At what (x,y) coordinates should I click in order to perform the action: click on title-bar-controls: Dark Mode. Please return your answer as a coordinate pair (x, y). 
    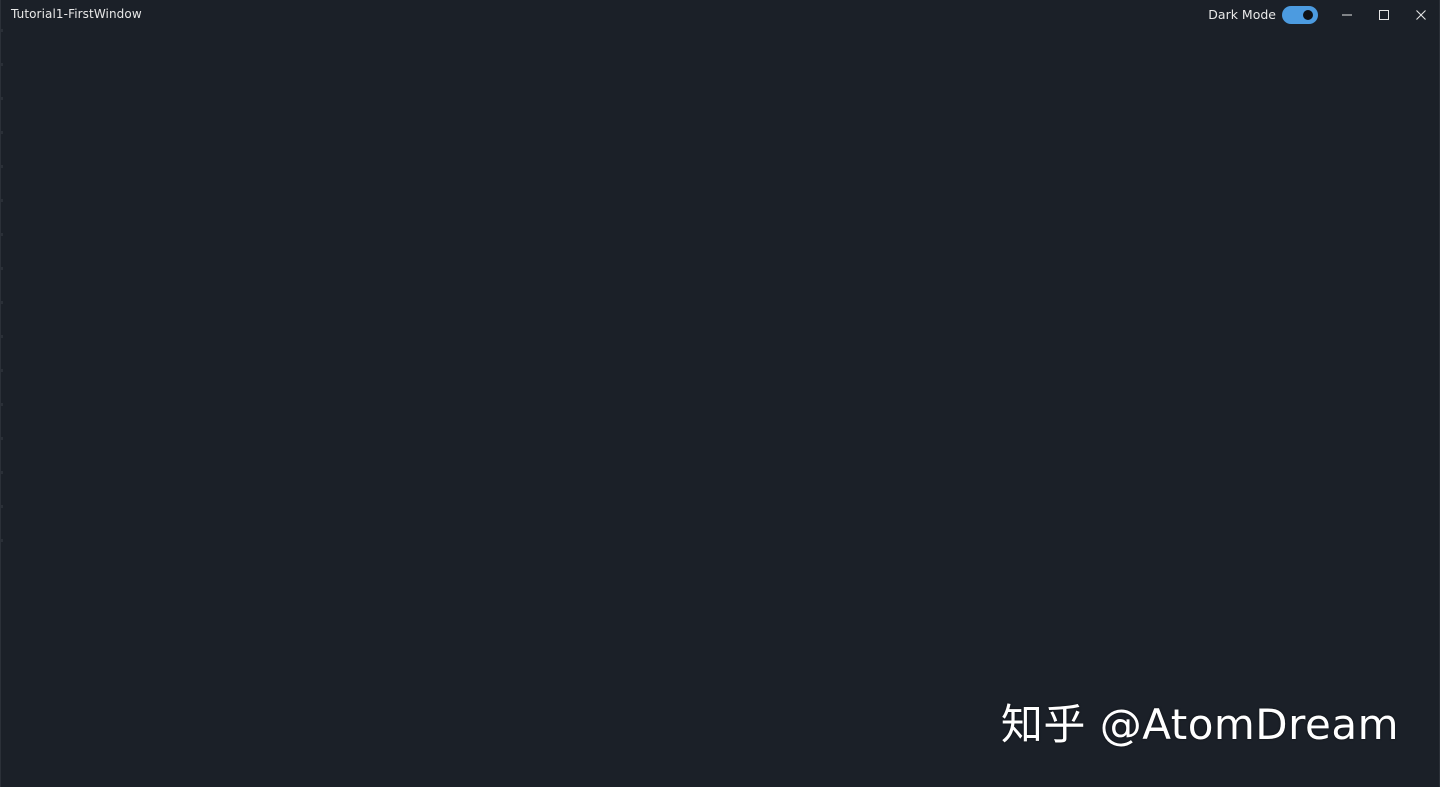
    Looking at the image, I should click on (1323, 14).